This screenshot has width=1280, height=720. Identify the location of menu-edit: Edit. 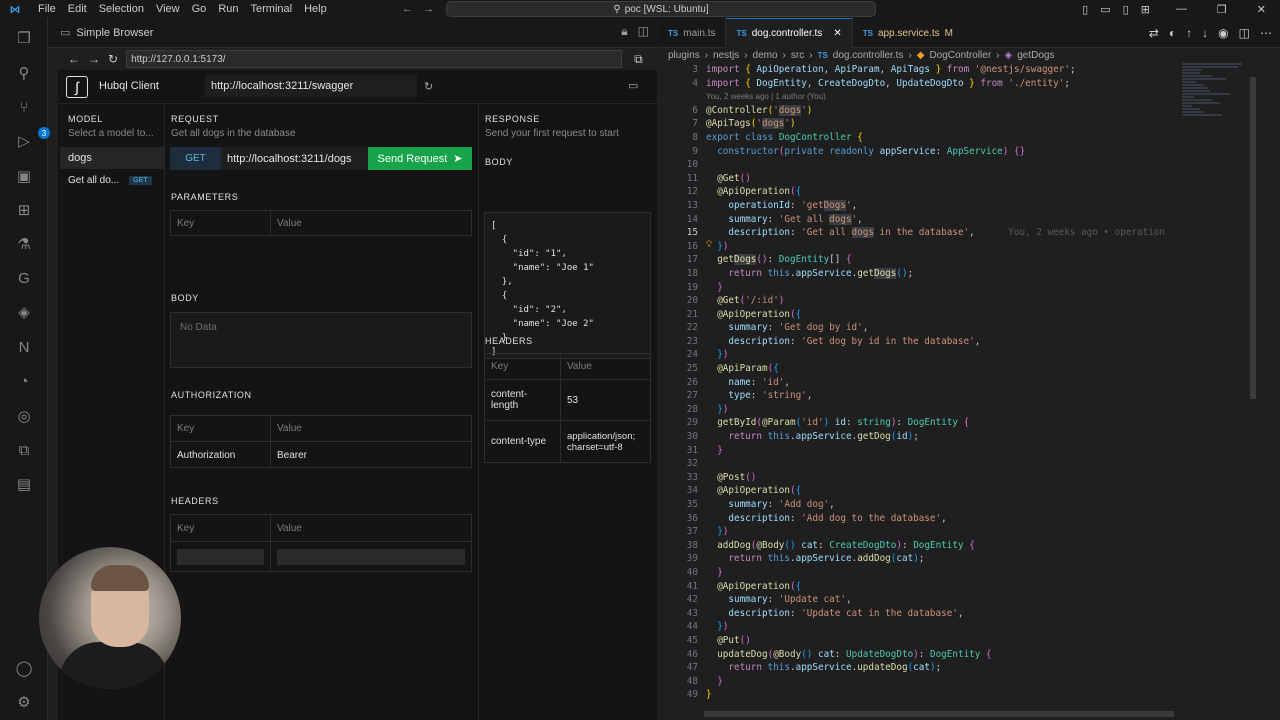
(77, 9).